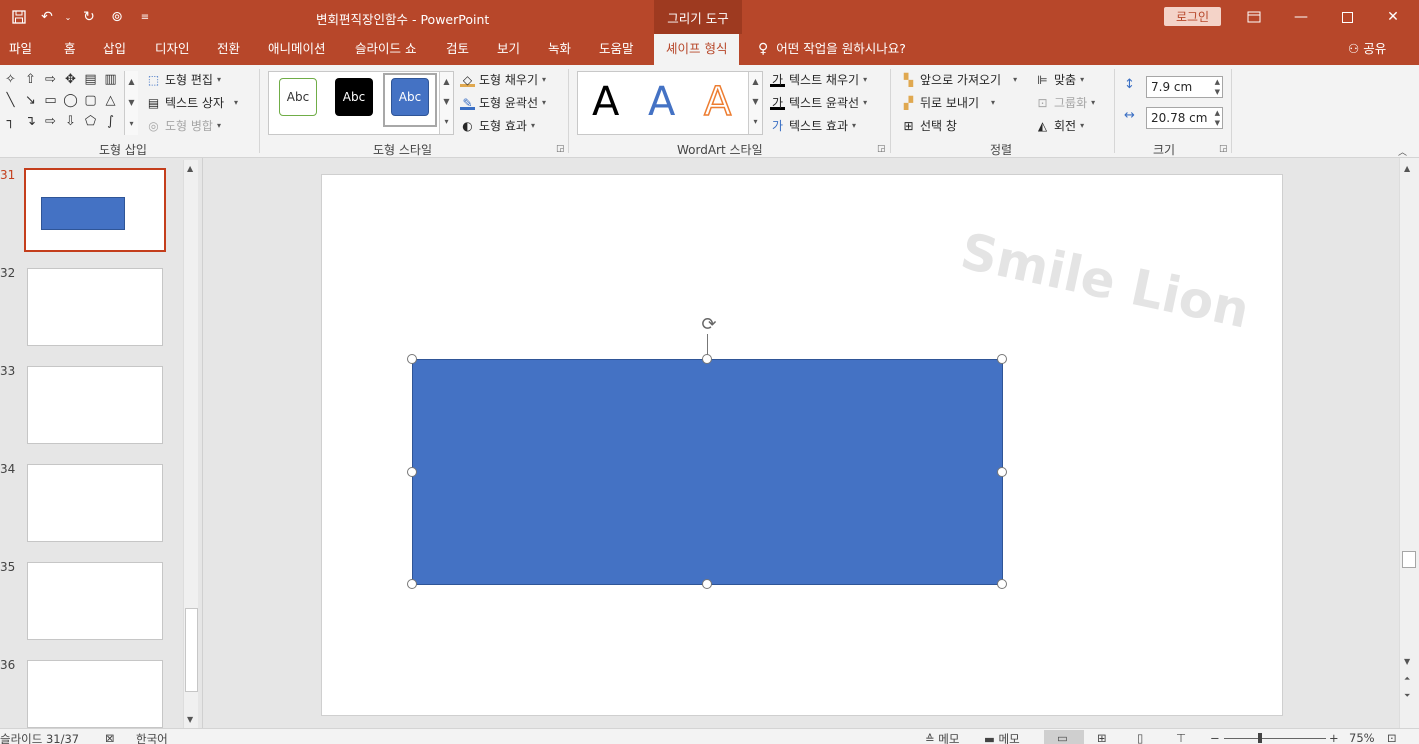  What do you see at coordinates (1254, 17) in the screenshot?
I see `ribbon-display-options-icon` at bounding box center [1254, 17].